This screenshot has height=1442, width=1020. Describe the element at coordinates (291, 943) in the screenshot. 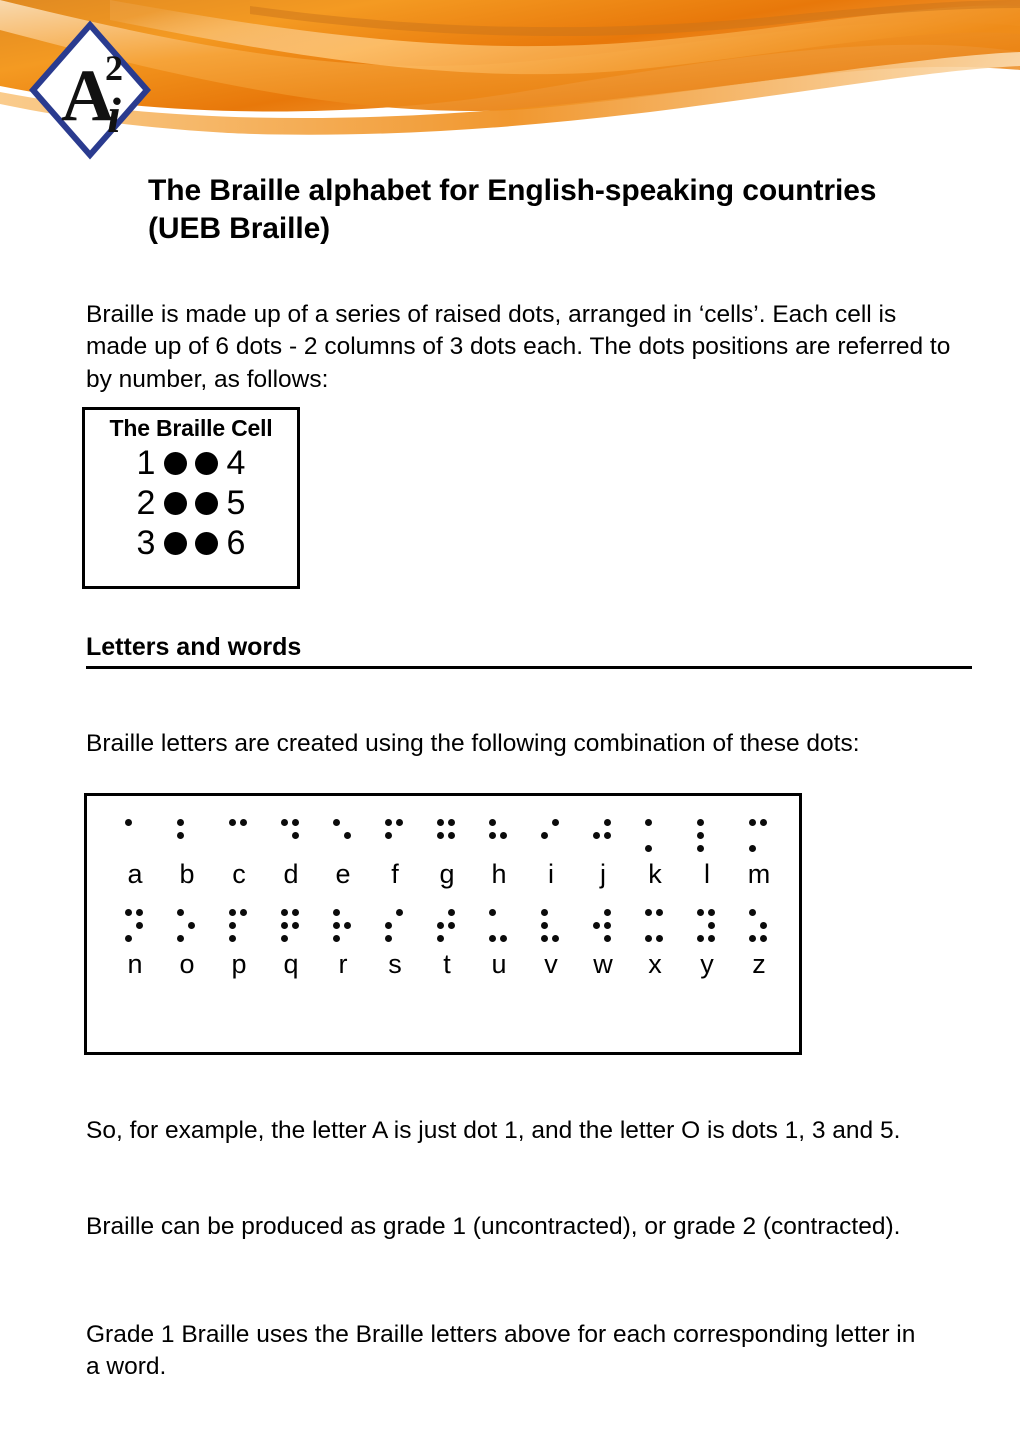

I see `braille-letter-q: q` at that location.